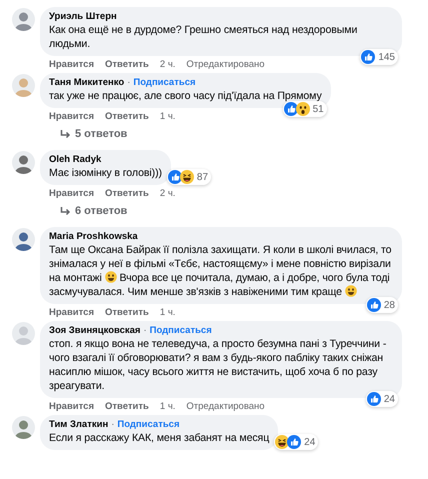 The width and height of the screenshot is (428, 479). What do you see at coordinates (78, 425) in the screenshot?
I see `author-name: Тим Златкин` at bounding box center [78, 425].